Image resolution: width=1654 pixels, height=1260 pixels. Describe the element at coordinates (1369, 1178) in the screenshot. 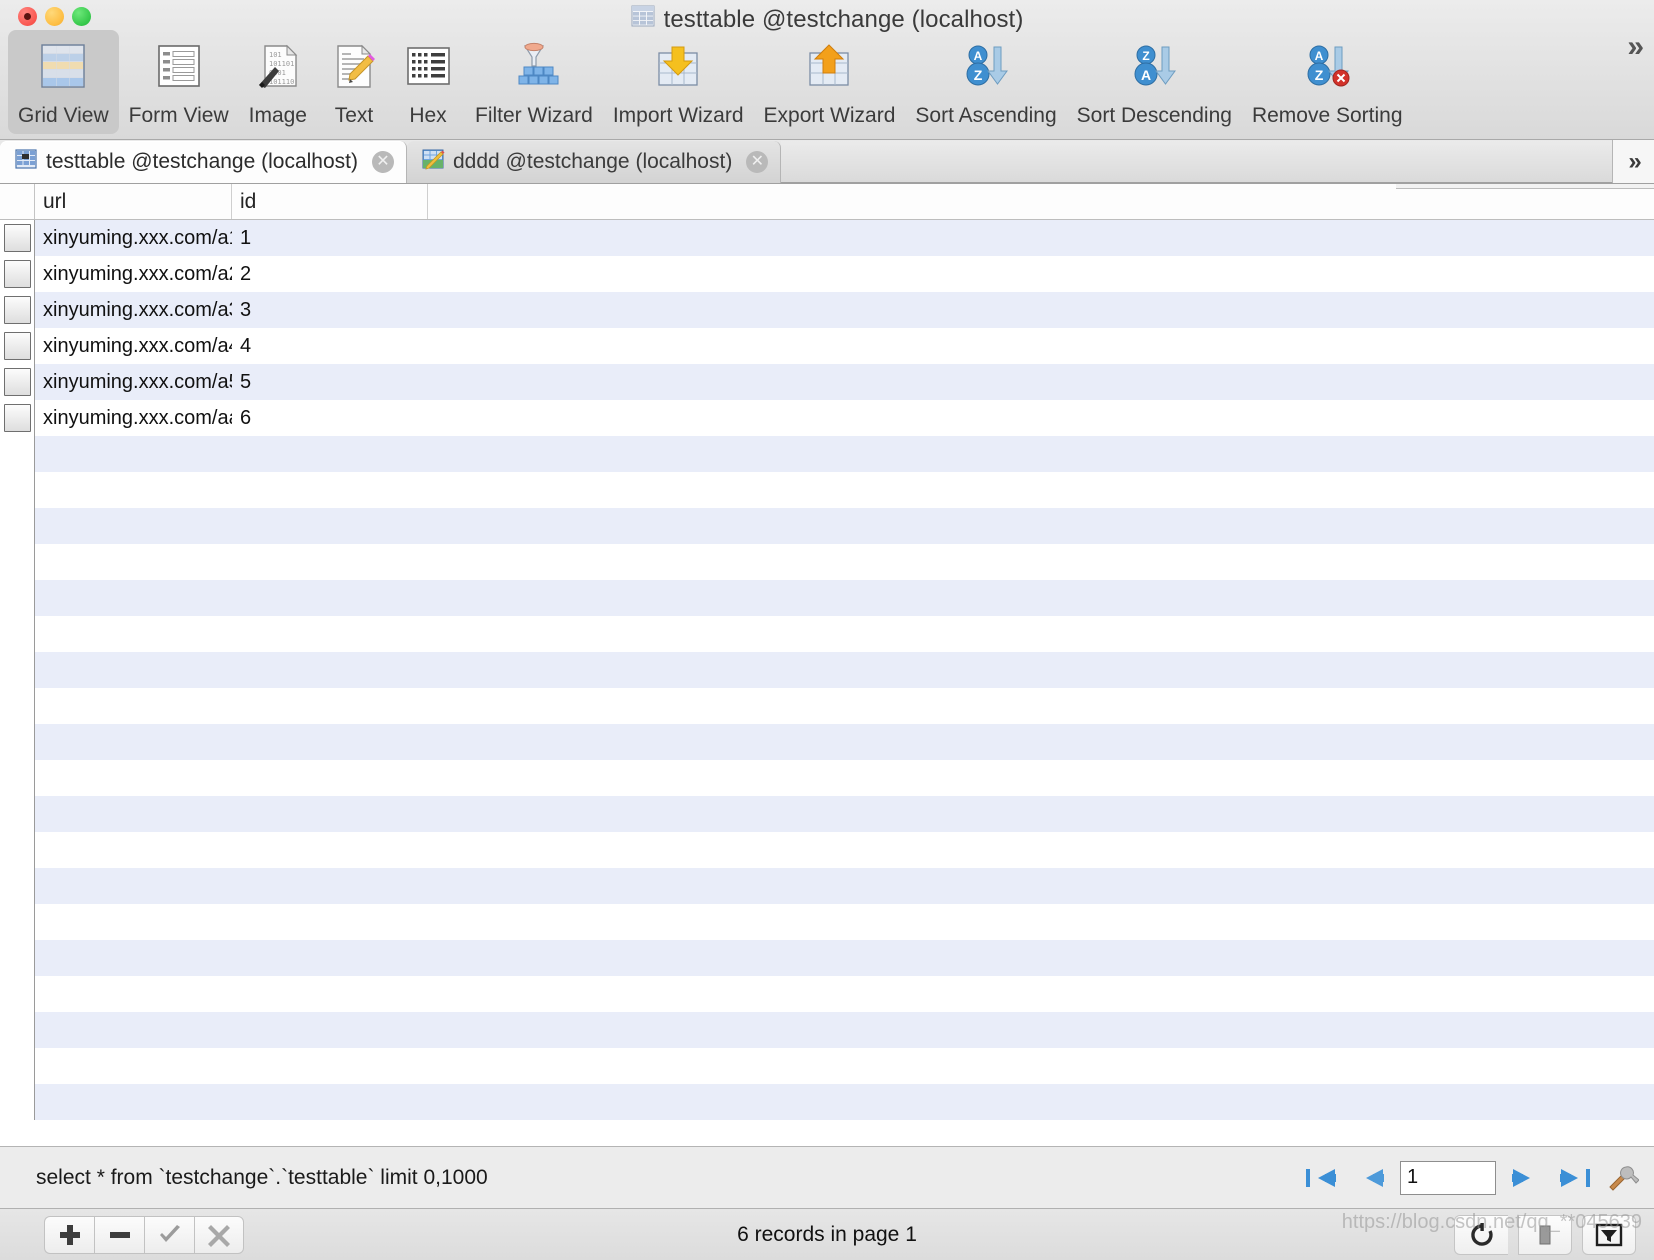

I see `go-previous-icon` at that location.